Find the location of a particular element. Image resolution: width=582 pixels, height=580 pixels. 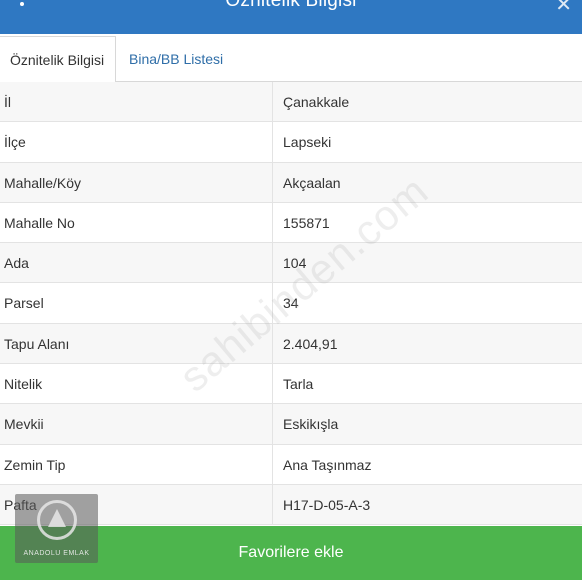

attribute-key: İl is located at coordinates (136, 102).